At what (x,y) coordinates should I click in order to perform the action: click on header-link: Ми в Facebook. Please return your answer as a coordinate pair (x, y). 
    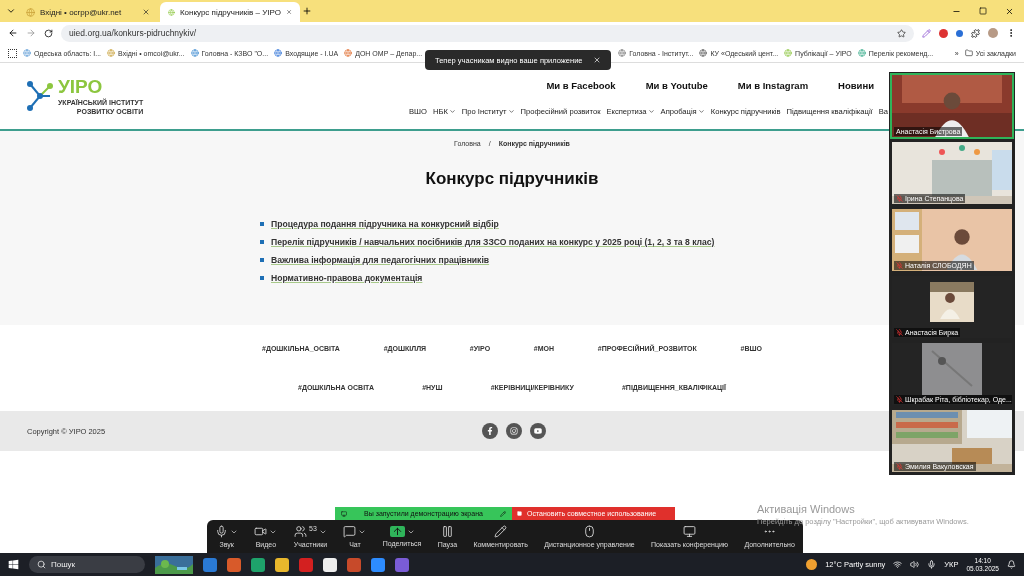
    Looking at the image, I should click on (581, 85).